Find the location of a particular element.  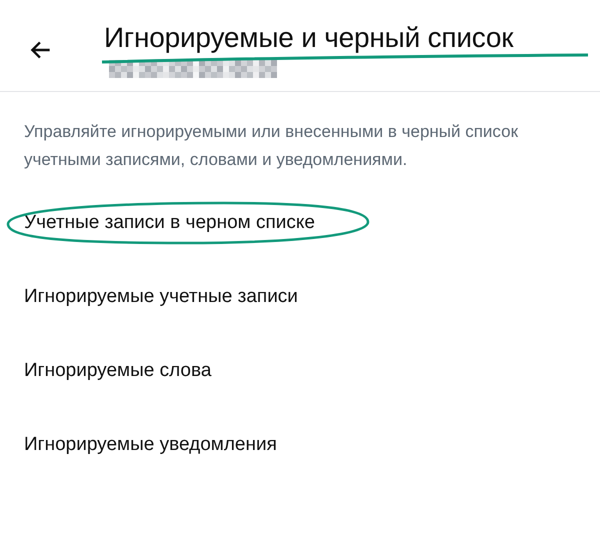

description-text: Управляйте игнорируемыми или внесенными в черный список учетными записями, словами и уведомлениями. is located at coordinates (272, 146).